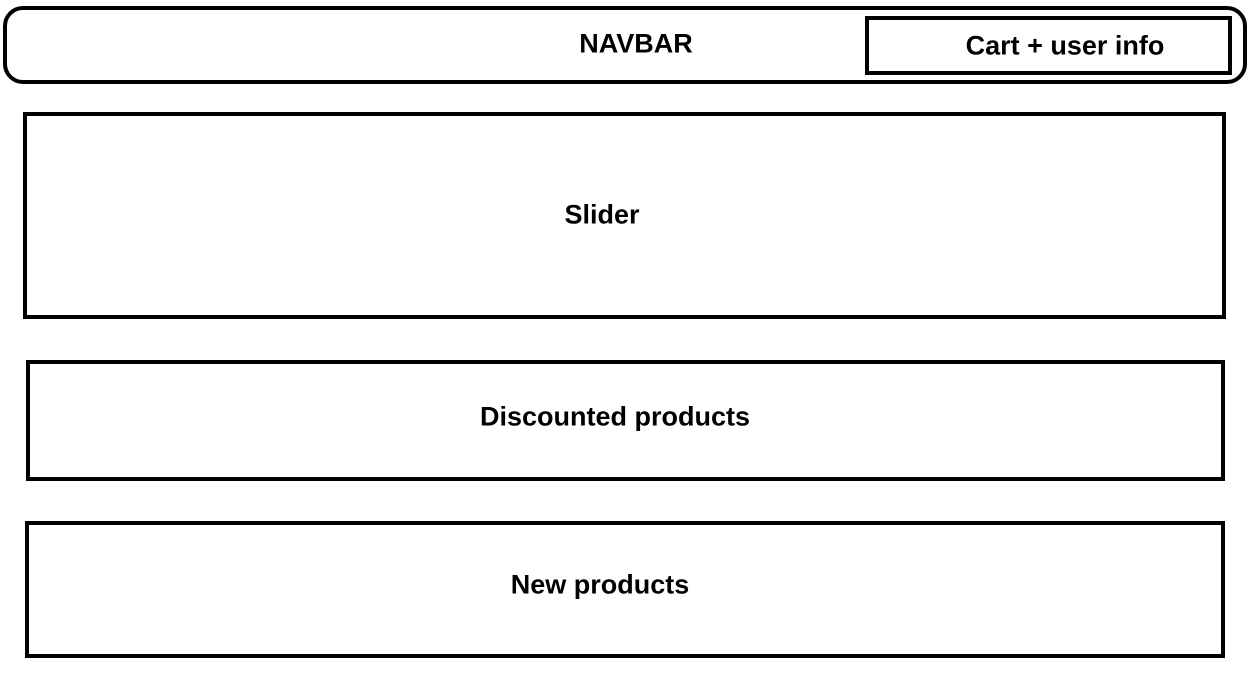 The height and width of the screenshot is (698, 1254). What do you see at coordinates (600, 584) in the screenshot?
I see `new-products-label: New products` at bounding box center [600, 584].